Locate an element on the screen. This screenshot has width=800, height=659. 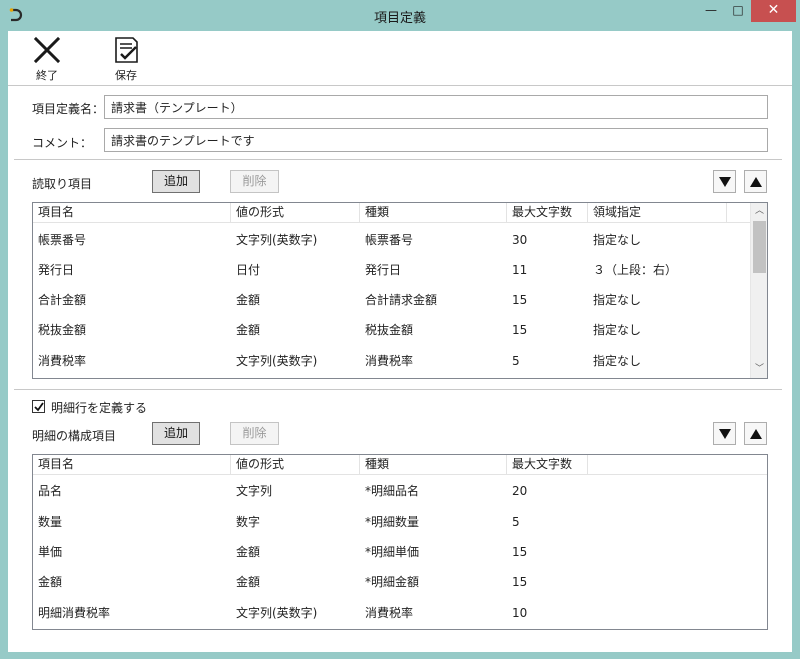
cell-item-name: 税抜金額 is located at coordinates (62, 330).